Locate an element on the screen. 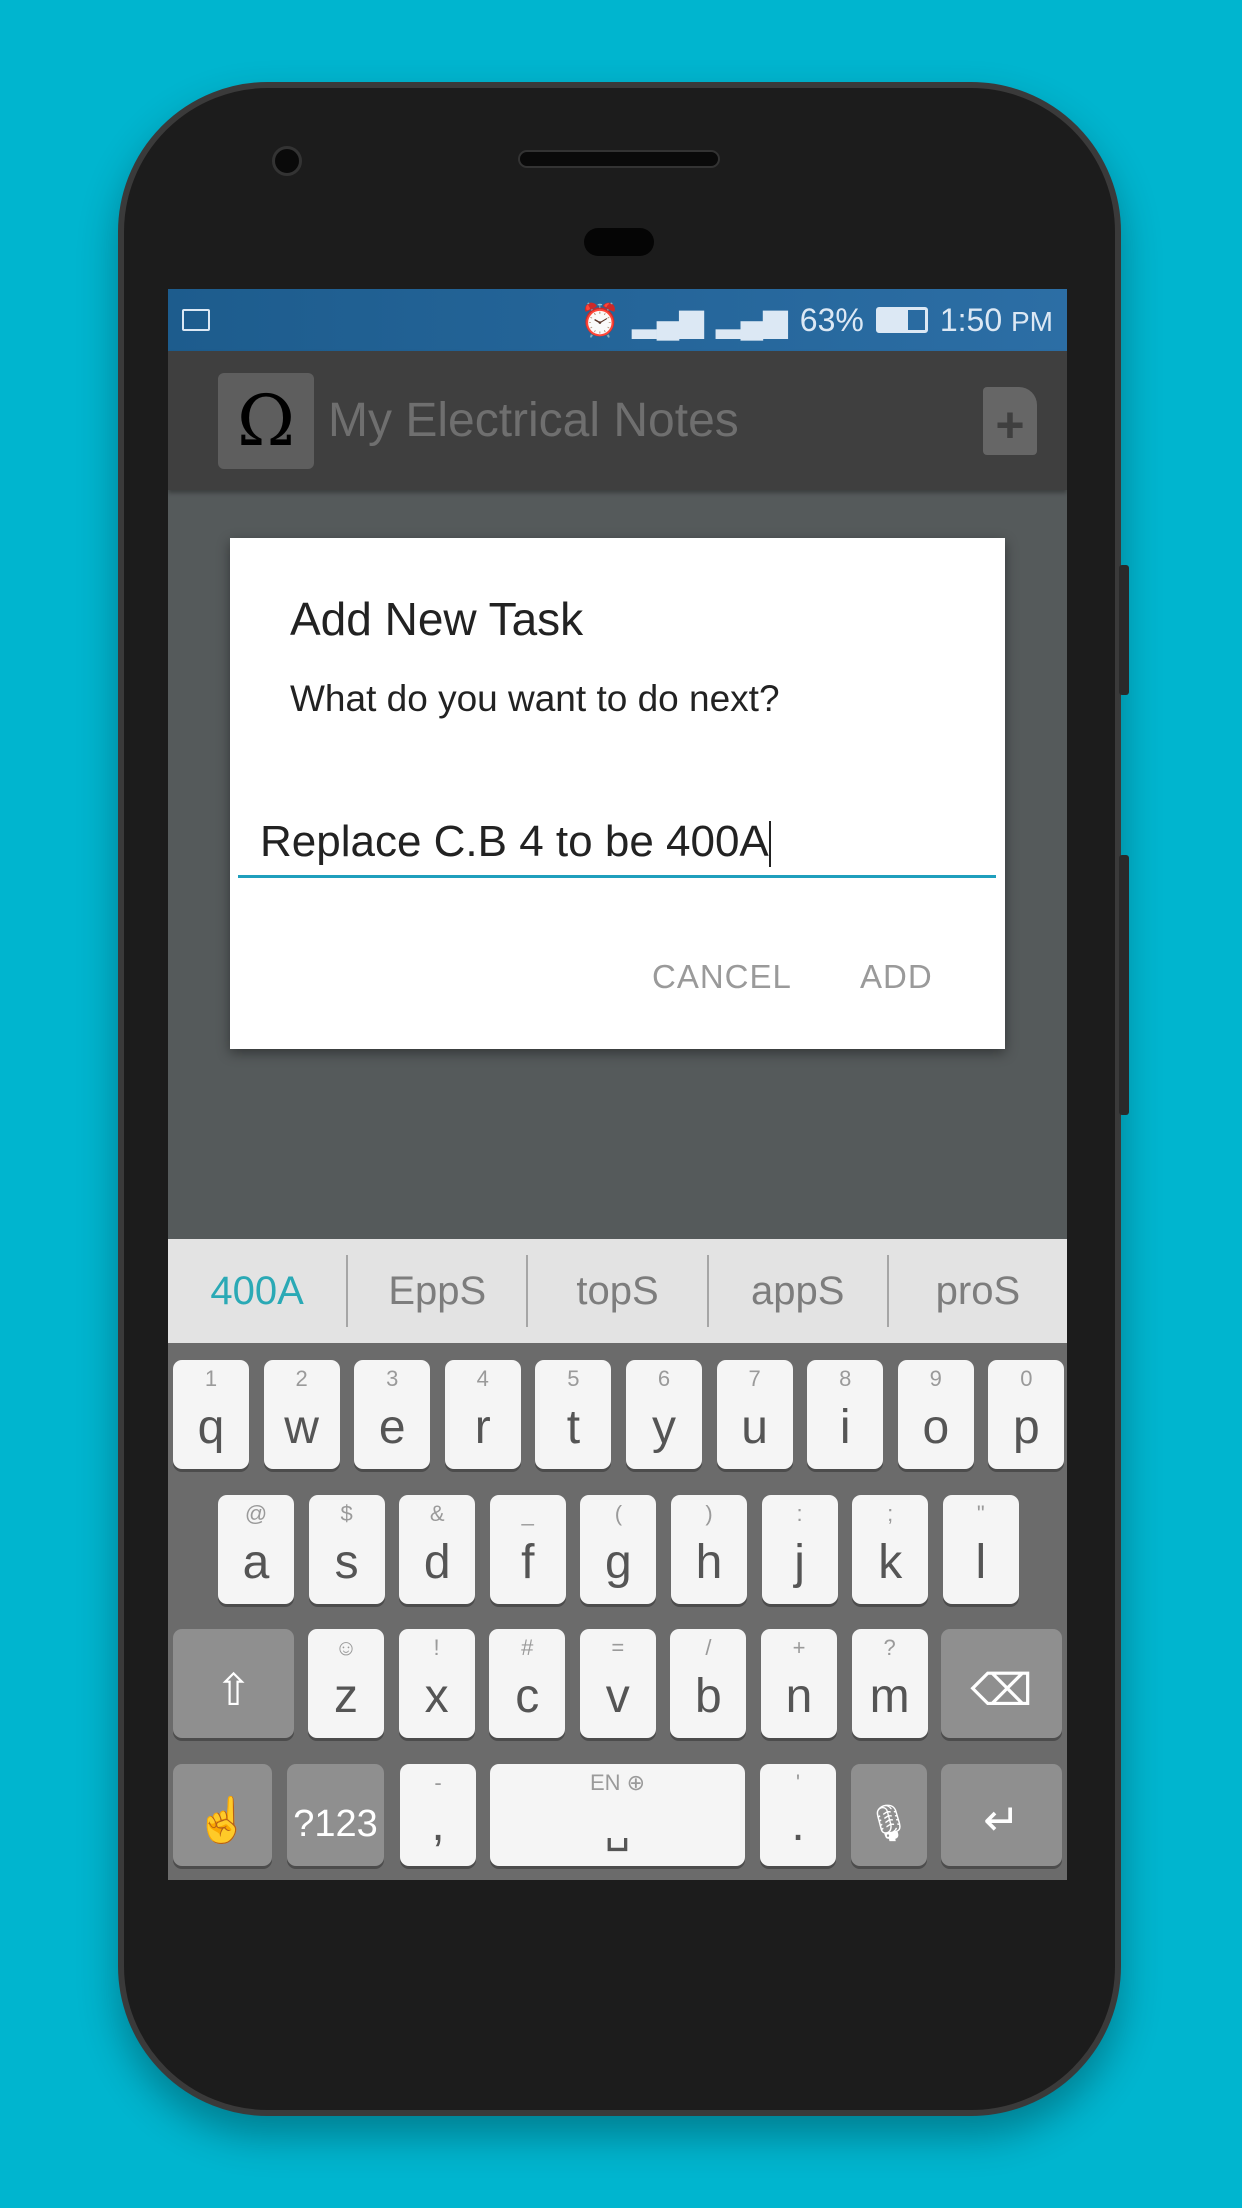 This screenshot has height=2208, width=1242. key-hint: ; is located at coordinates (890, 1513).